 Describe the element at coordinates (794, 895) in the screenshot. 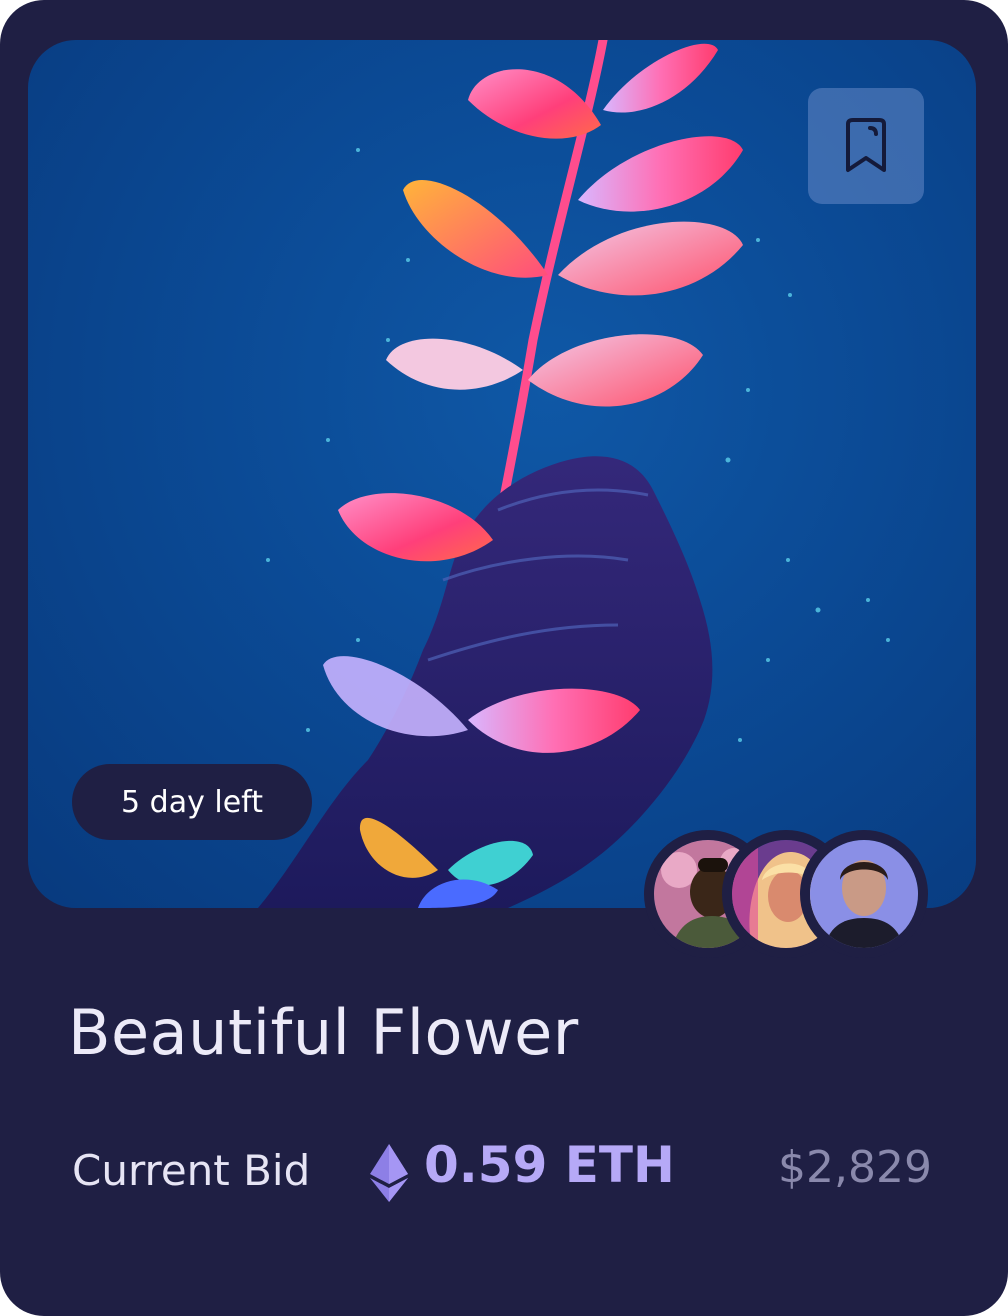

I see `owner-avatars` at that location.